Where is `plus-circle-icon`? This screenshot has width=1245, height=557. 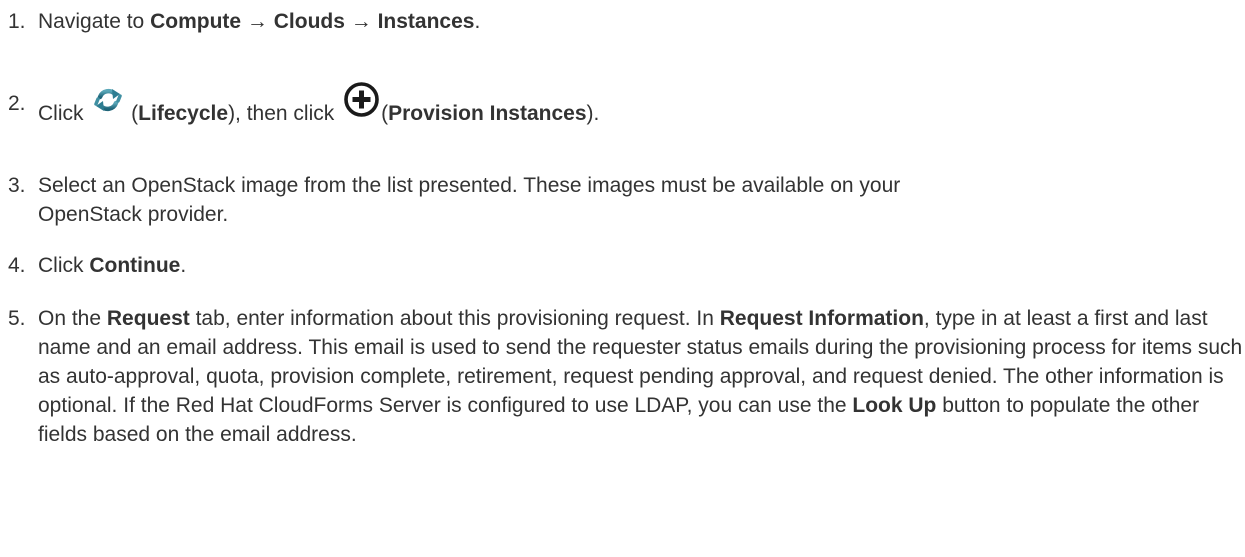
plus-circle-icon is located at coordinates (361, 99).